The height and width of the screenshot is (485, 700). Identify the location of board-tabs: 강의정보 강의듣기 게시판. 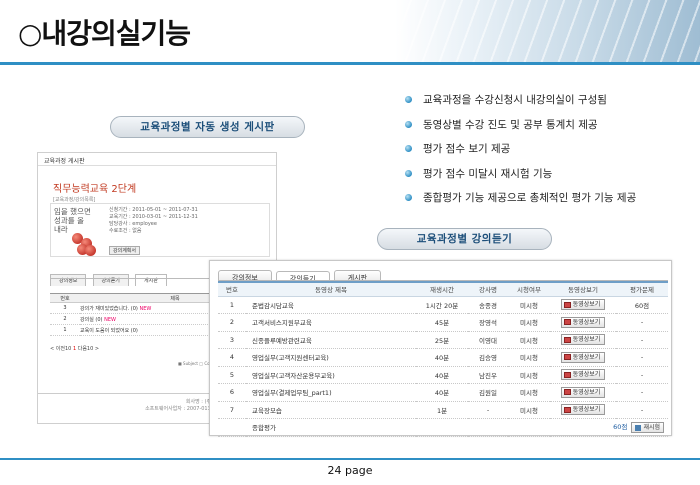
(109, 276).